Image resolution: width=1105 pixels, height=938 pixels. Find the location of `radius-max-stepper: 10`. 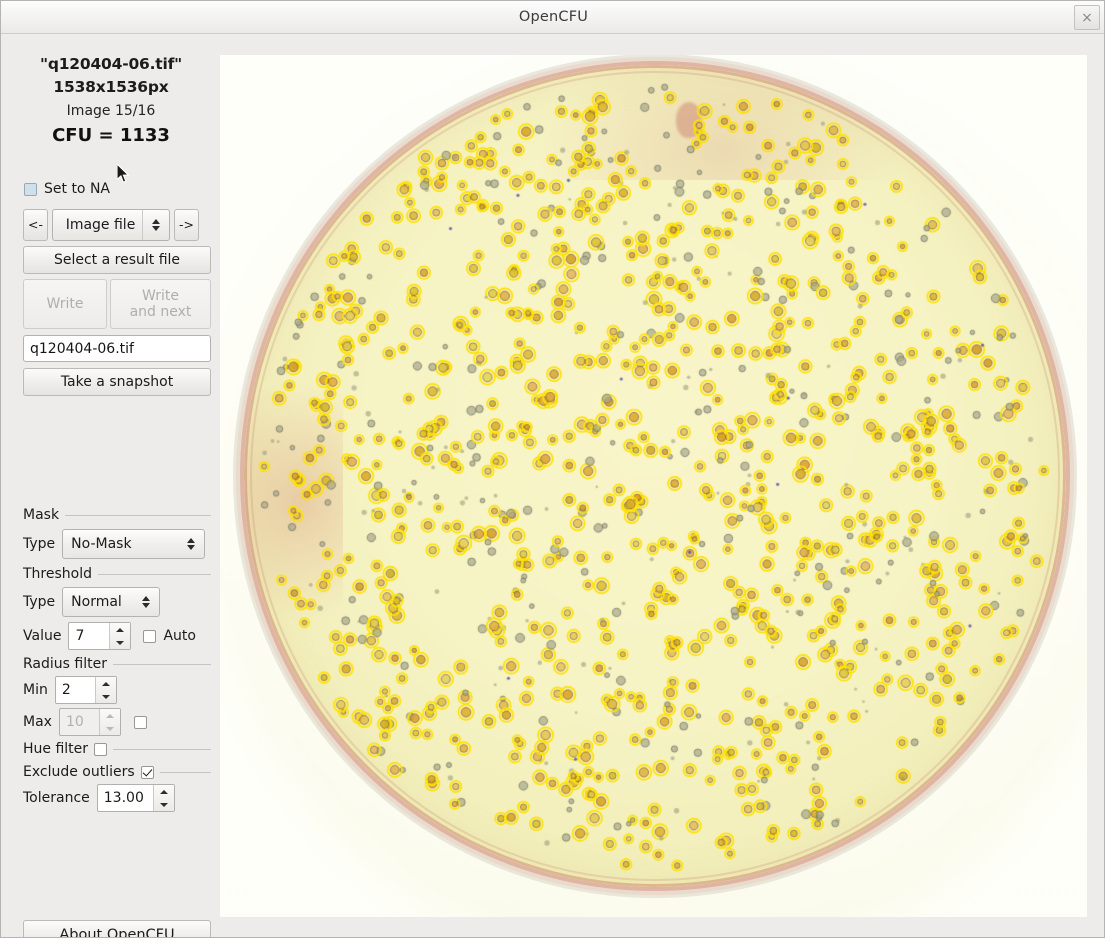

radius-max-stepper: 10 is located at coordinates (89, 722).